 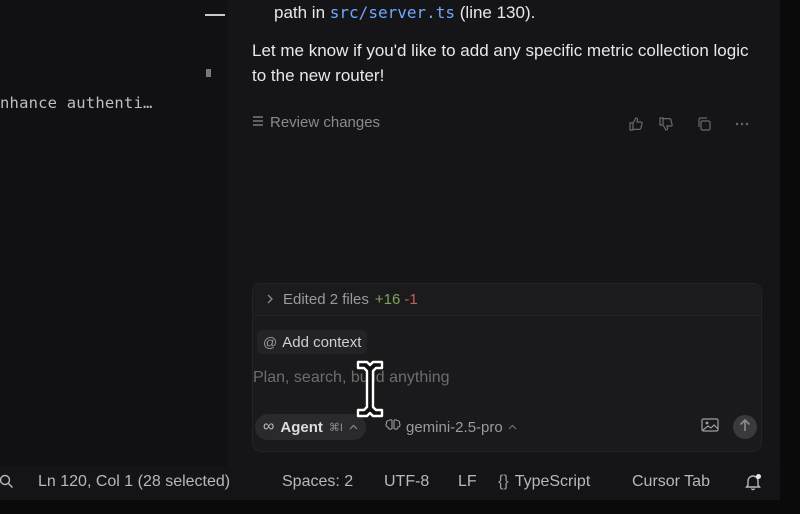 I want to click on arrow-up-icon, so click(x=745, y=427).